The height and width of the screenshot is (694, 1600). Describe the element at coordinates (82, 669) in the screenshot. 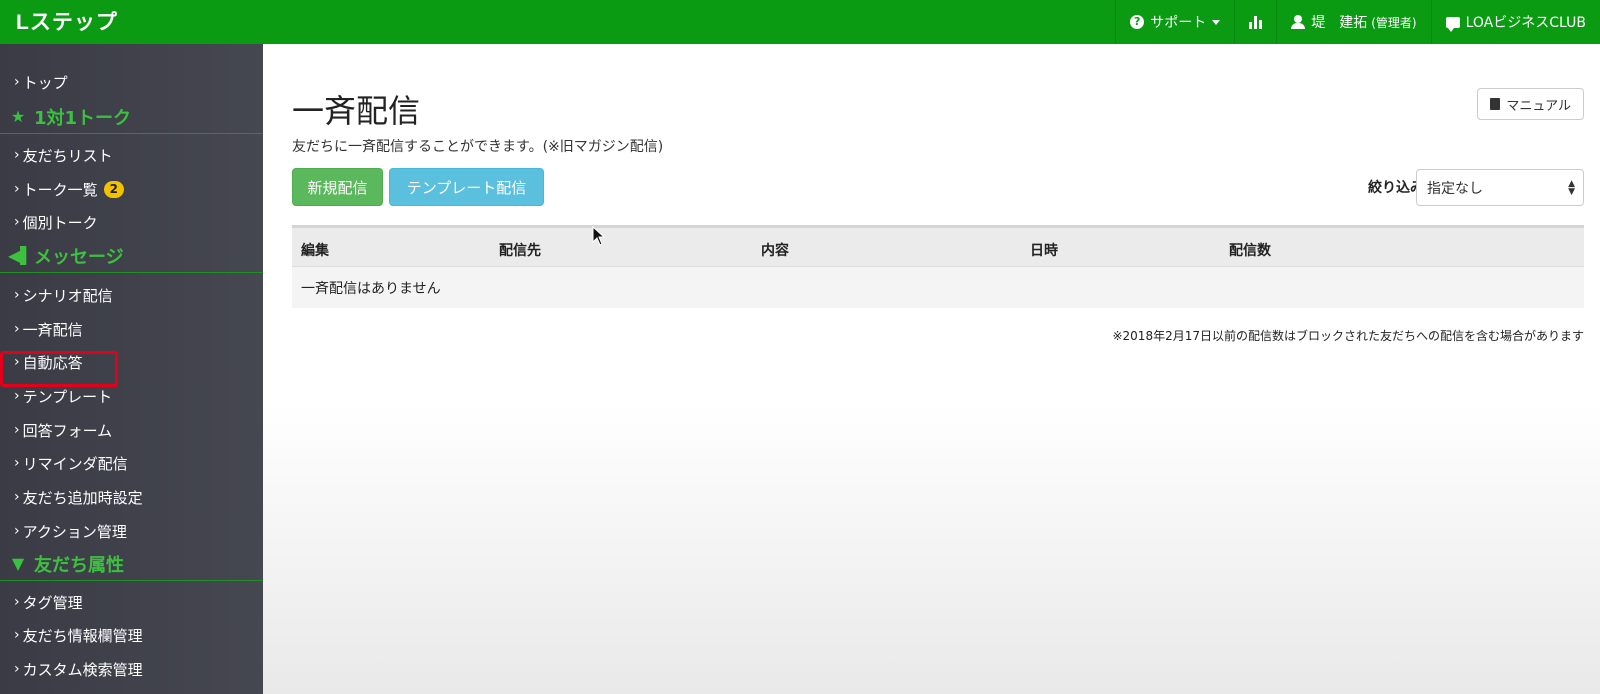

I see `sidebar-item-label: カスタム検索管理` at that location.